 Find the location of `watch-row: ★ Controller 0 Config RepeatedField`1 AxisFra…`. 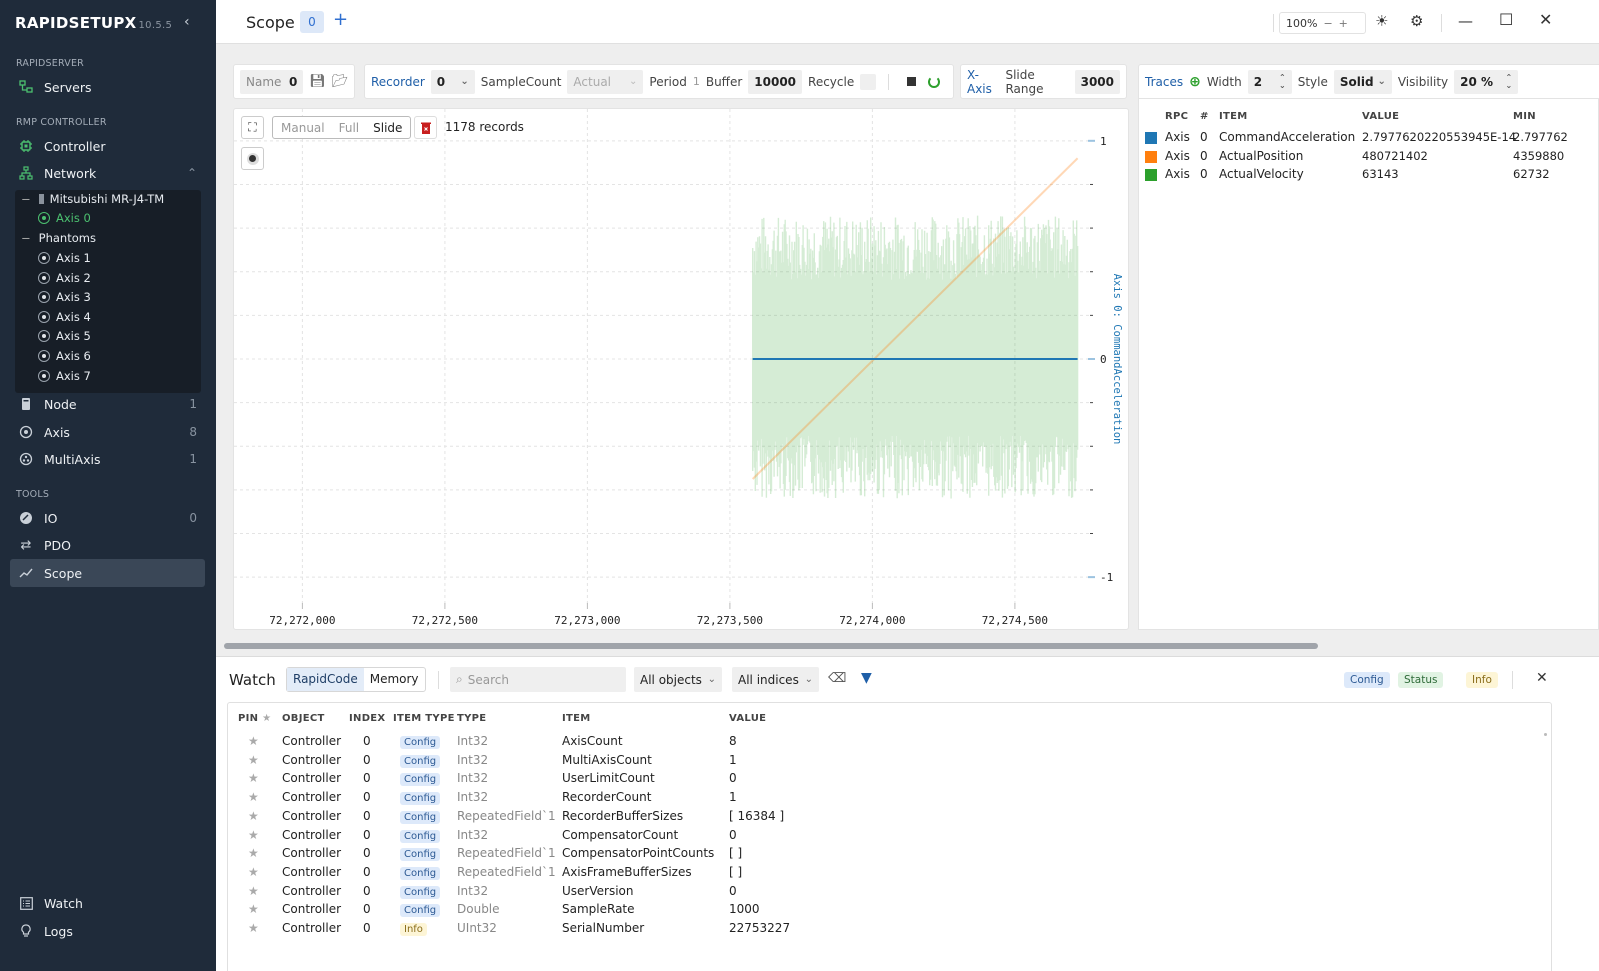

watch-row: ★ Controller 0 Config RepeatedField`1 AxisFra… is located at coordinates (889, 873).